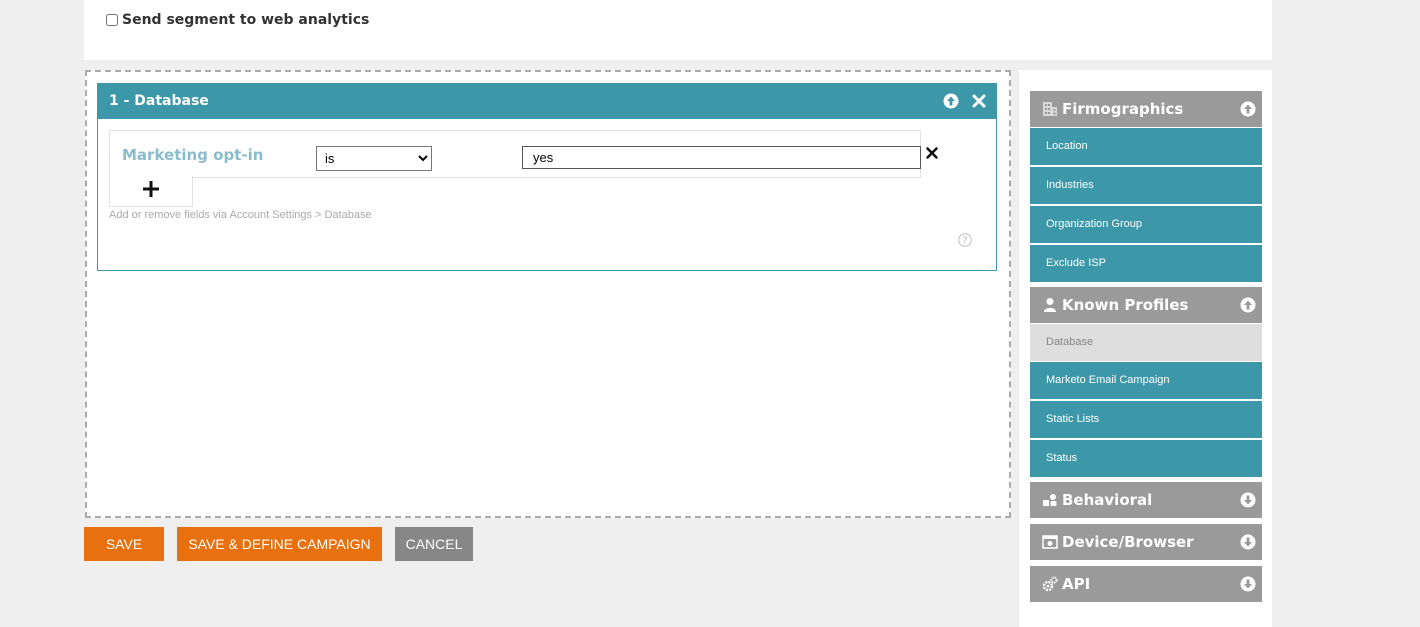 The height and width of the screenshot is (627, 1420). Describe the element at coordinates (193, 155) in the screenshot. I see `condition-field-name: Marketing opt-in` at that location.